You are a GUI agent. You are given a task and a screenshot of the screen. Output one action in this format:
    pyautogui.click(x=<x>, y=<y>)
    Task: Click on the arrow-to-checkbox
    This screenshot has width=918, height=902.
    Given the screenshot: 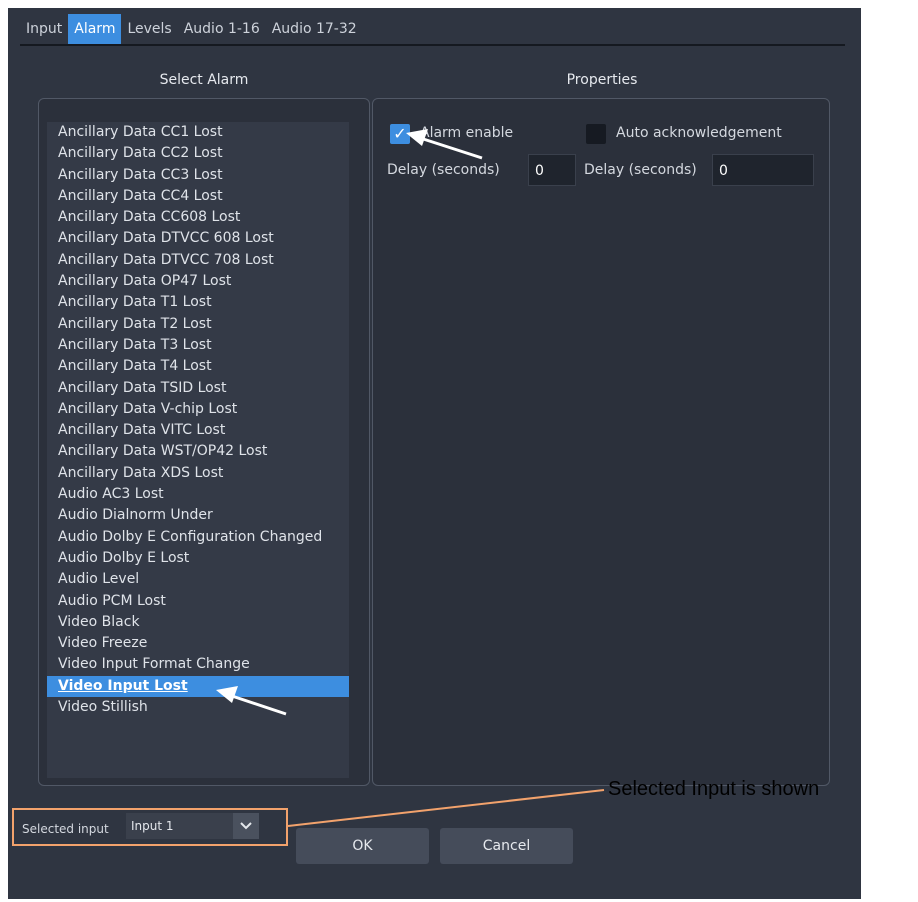 What is the action you would take?
    pyautogui.click(x=444, y=144)
    